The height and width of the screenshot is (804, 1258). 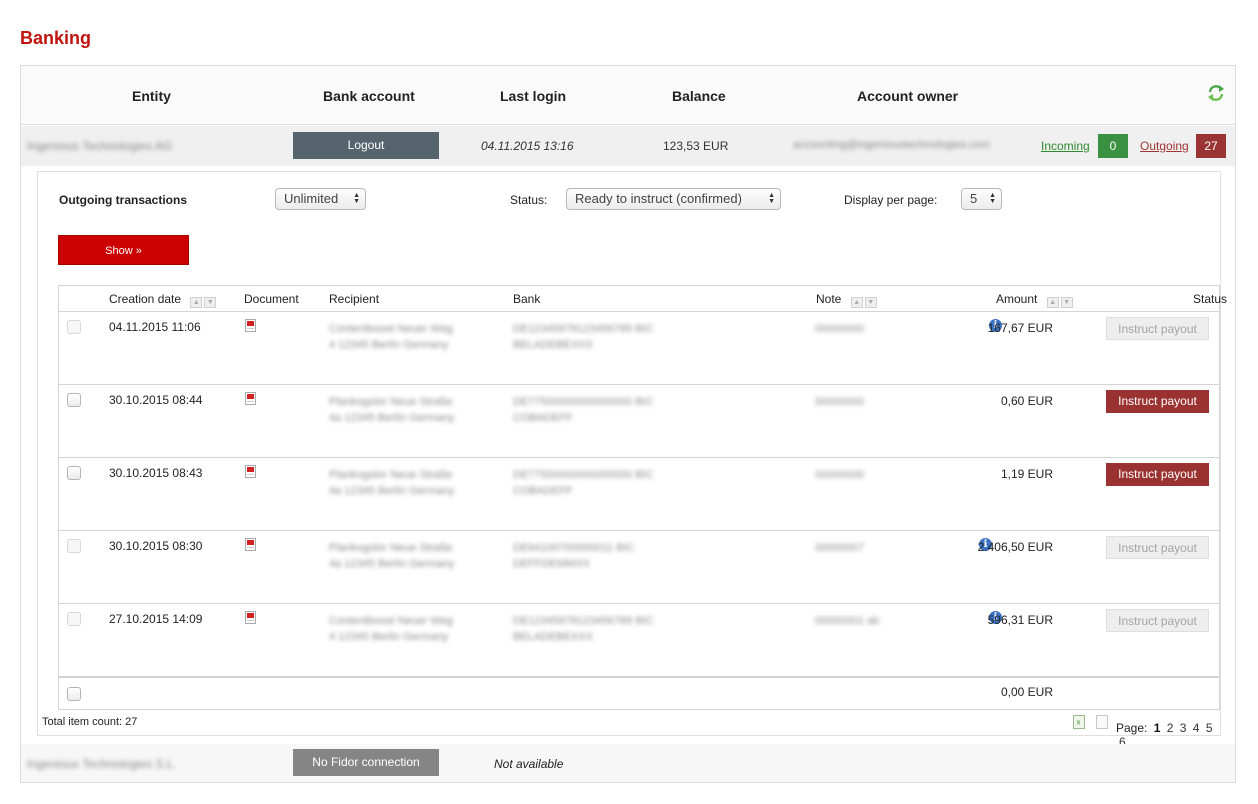 I want to click on page-link: 2, so click(x=1170, y=728).